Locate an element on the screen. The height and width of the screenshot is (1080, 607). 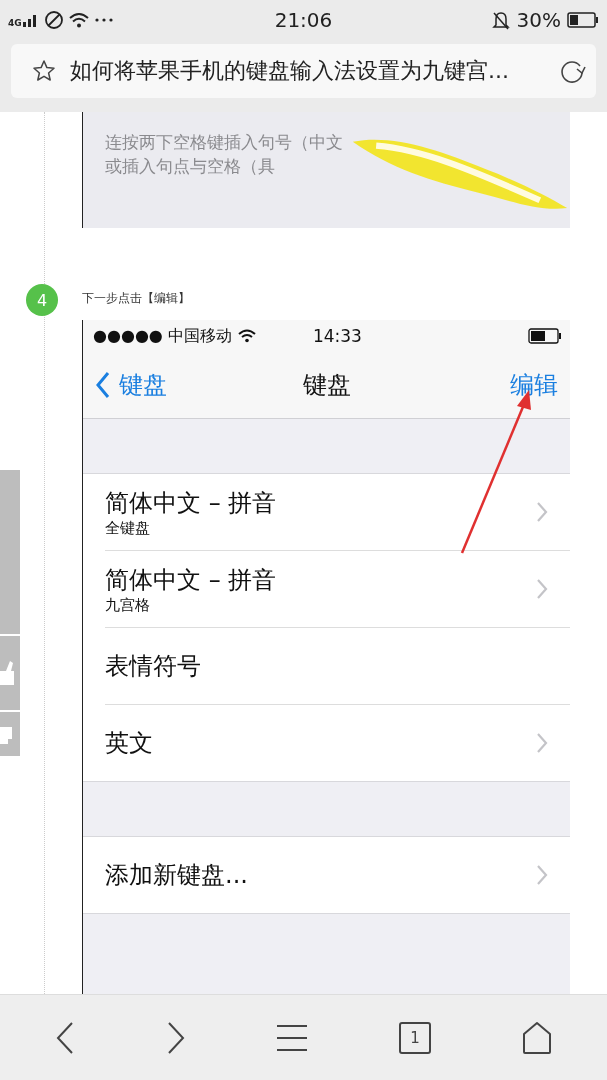
keyboard-list-item: 简体中文 – 拼音 全键盘 is located at coordinates (337, 512).